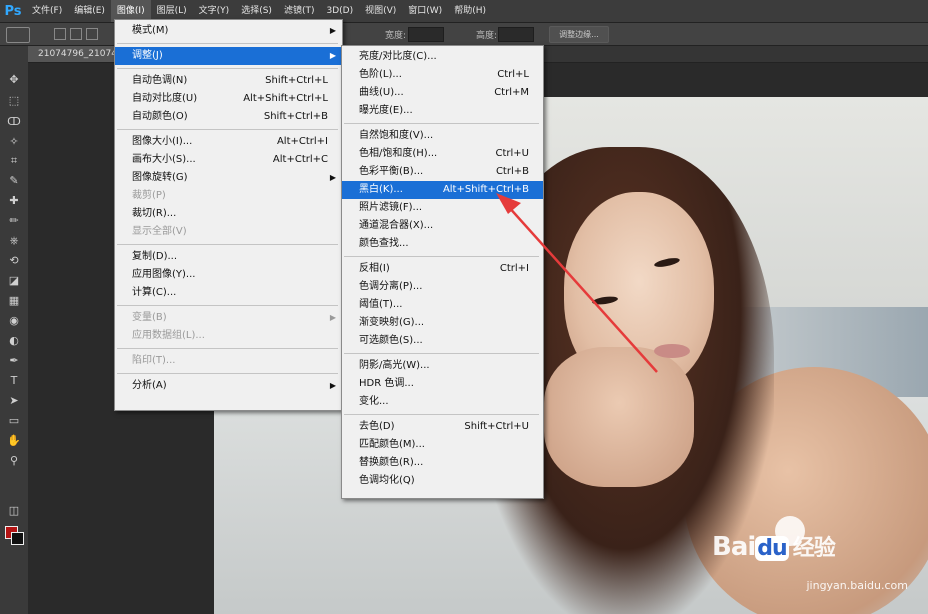  I want to click on eraser-icon: ◪, so click(14, 281).